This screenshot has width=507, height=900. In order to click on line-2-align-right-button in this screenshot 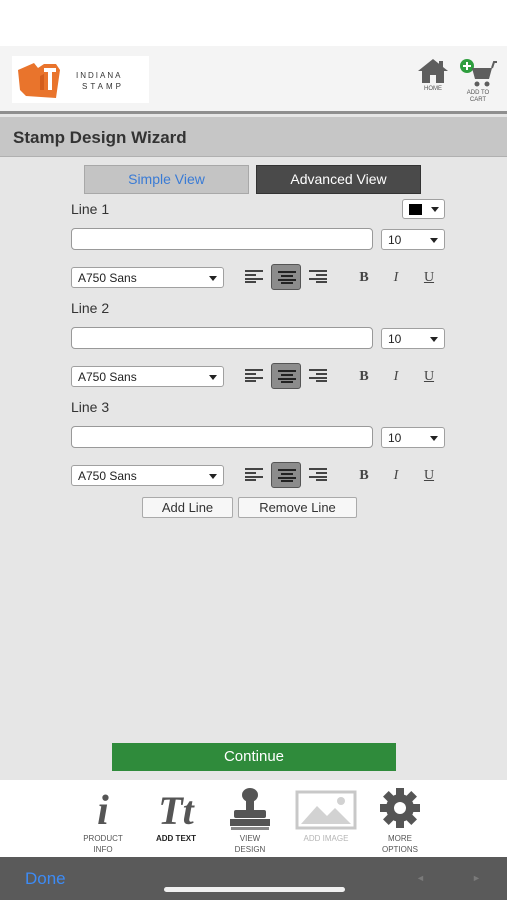, I will do `click(318, 376)`.